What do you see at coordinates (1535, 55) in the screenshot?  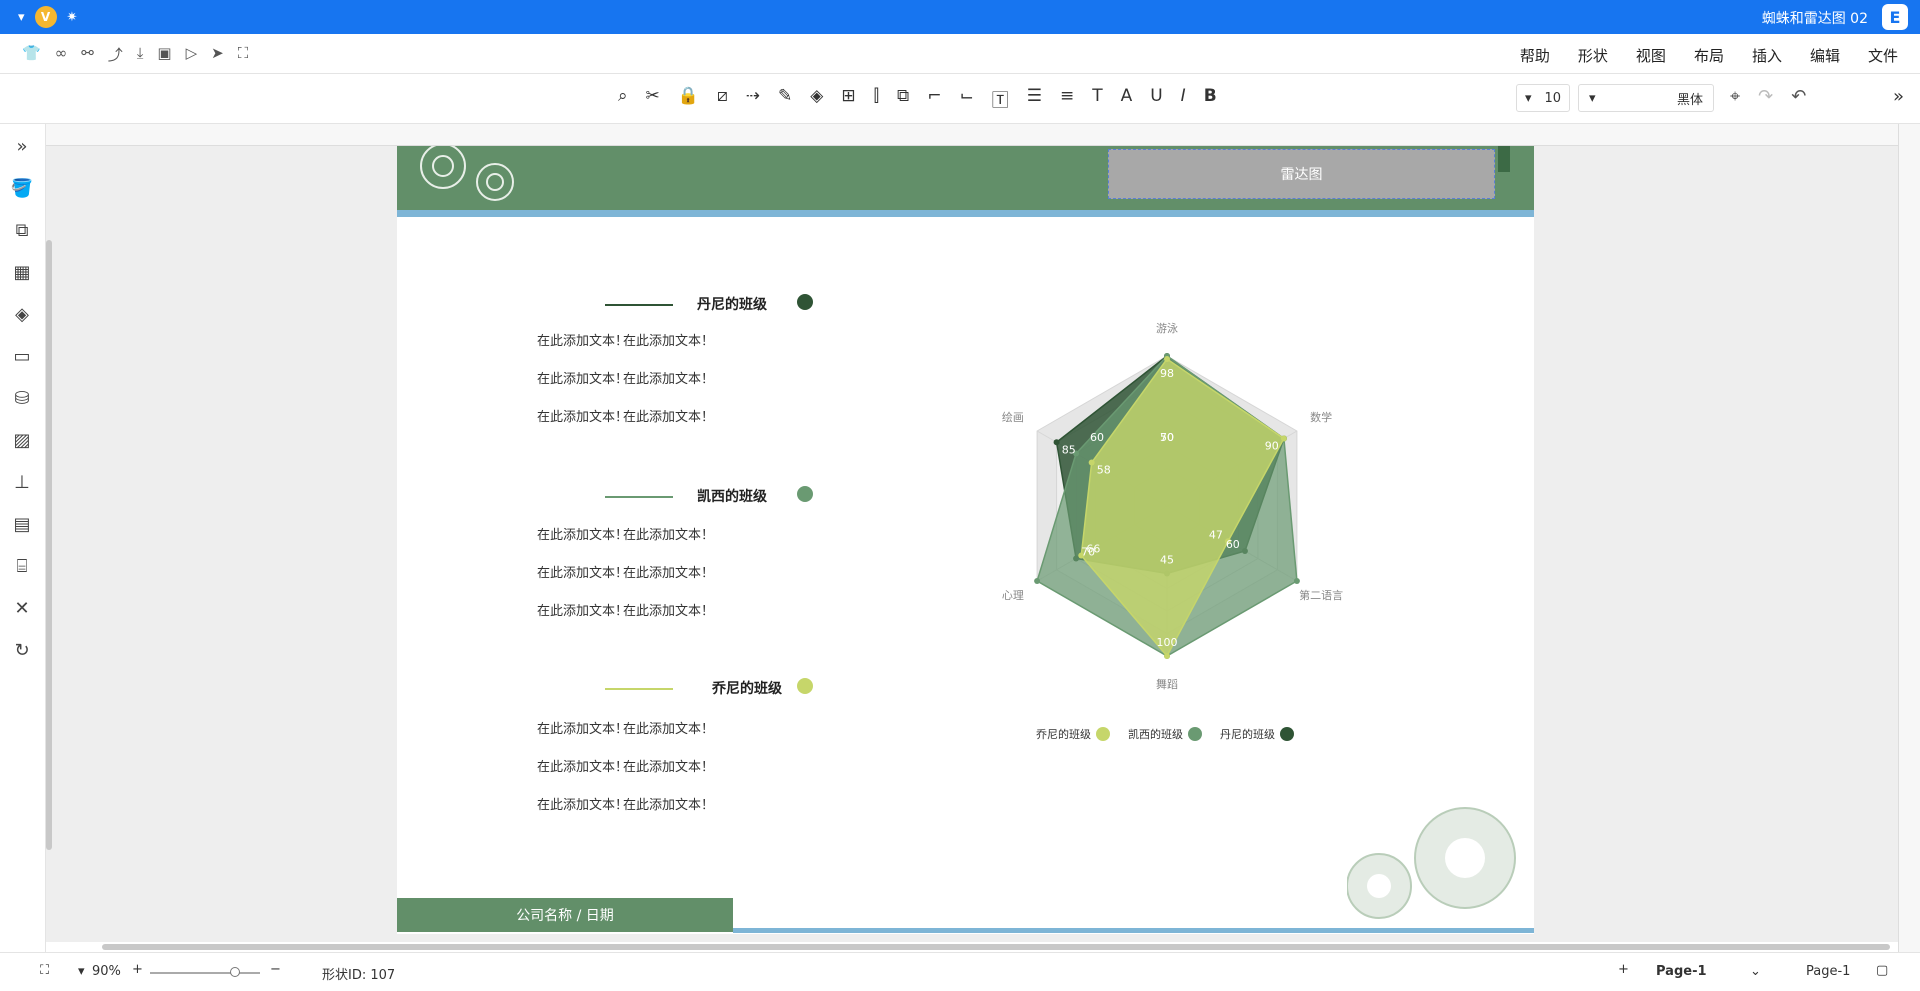 I see `menu-help: 帮助` at bounding box center [1535, 55].